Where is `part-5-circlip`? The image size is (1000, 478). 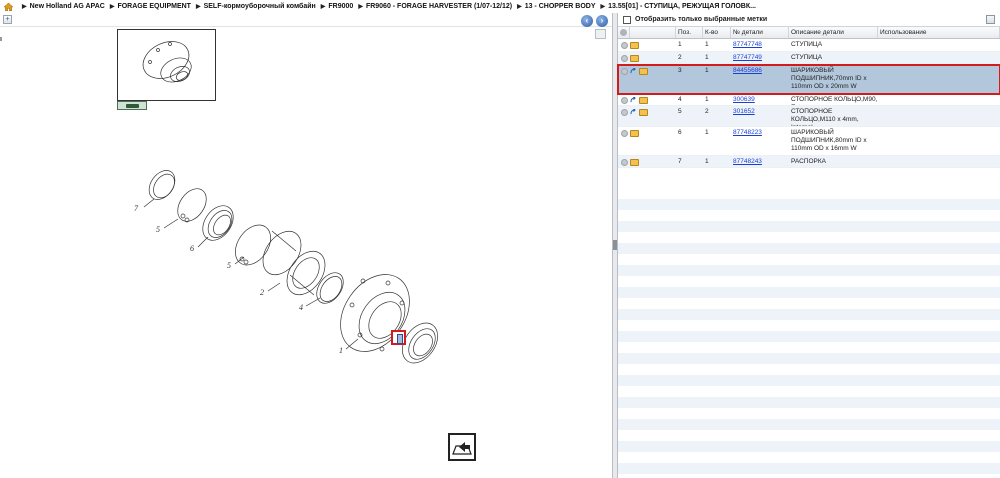
part-5-circlip is located at coordinates (192, 204).